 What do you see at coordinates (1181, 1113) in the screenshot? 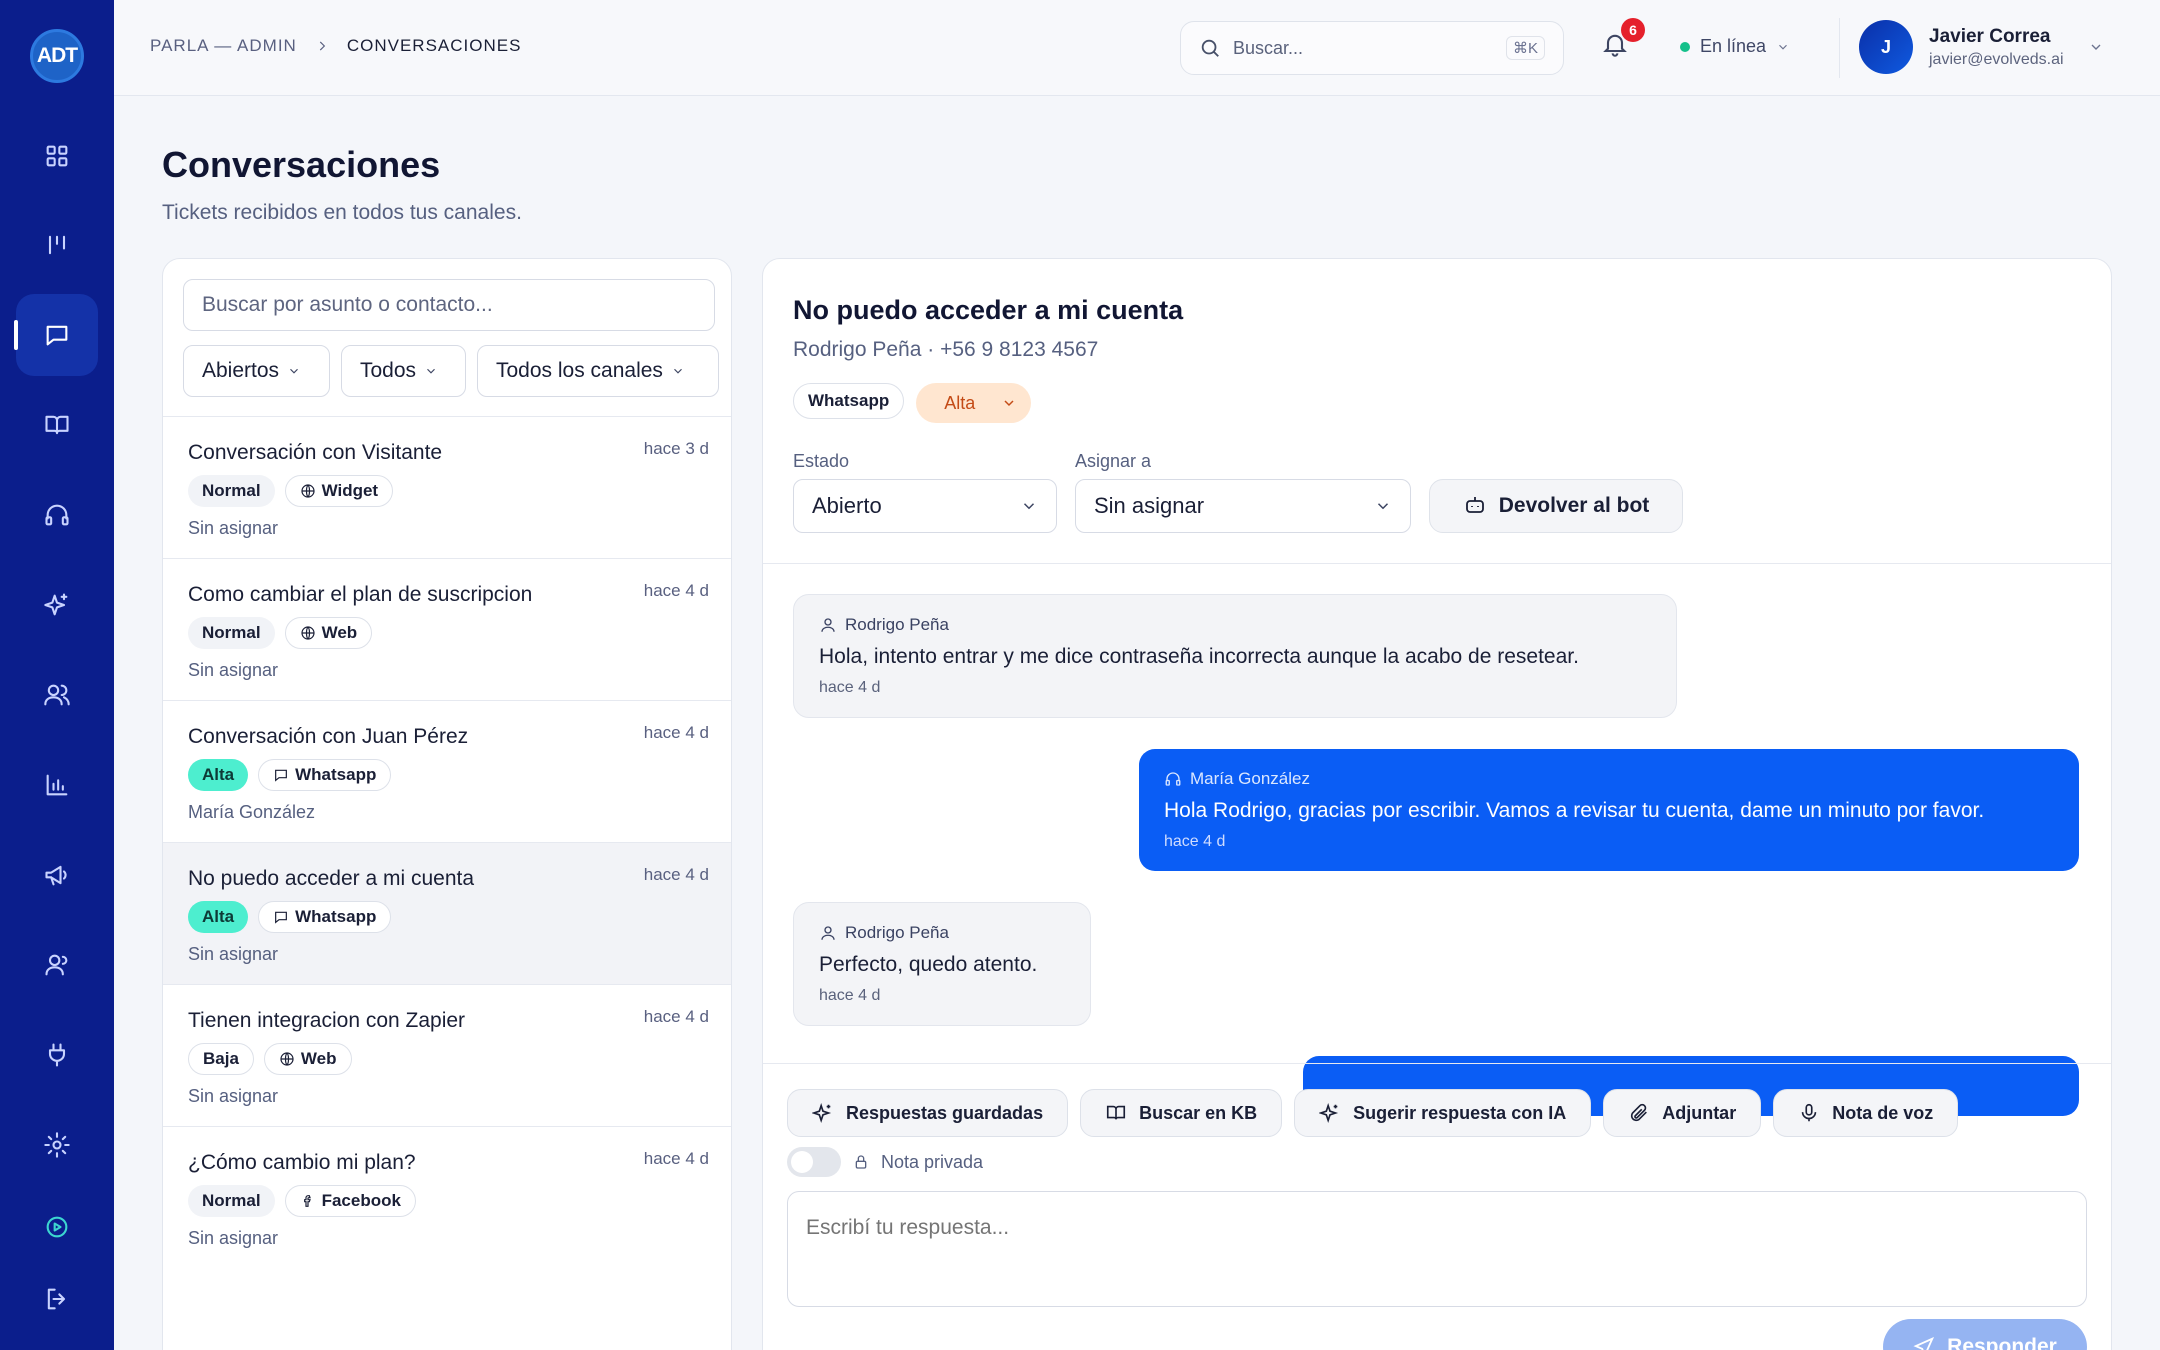
I see `search-kb-button: Buscar en KB` at bounding box center [1181, 1113].